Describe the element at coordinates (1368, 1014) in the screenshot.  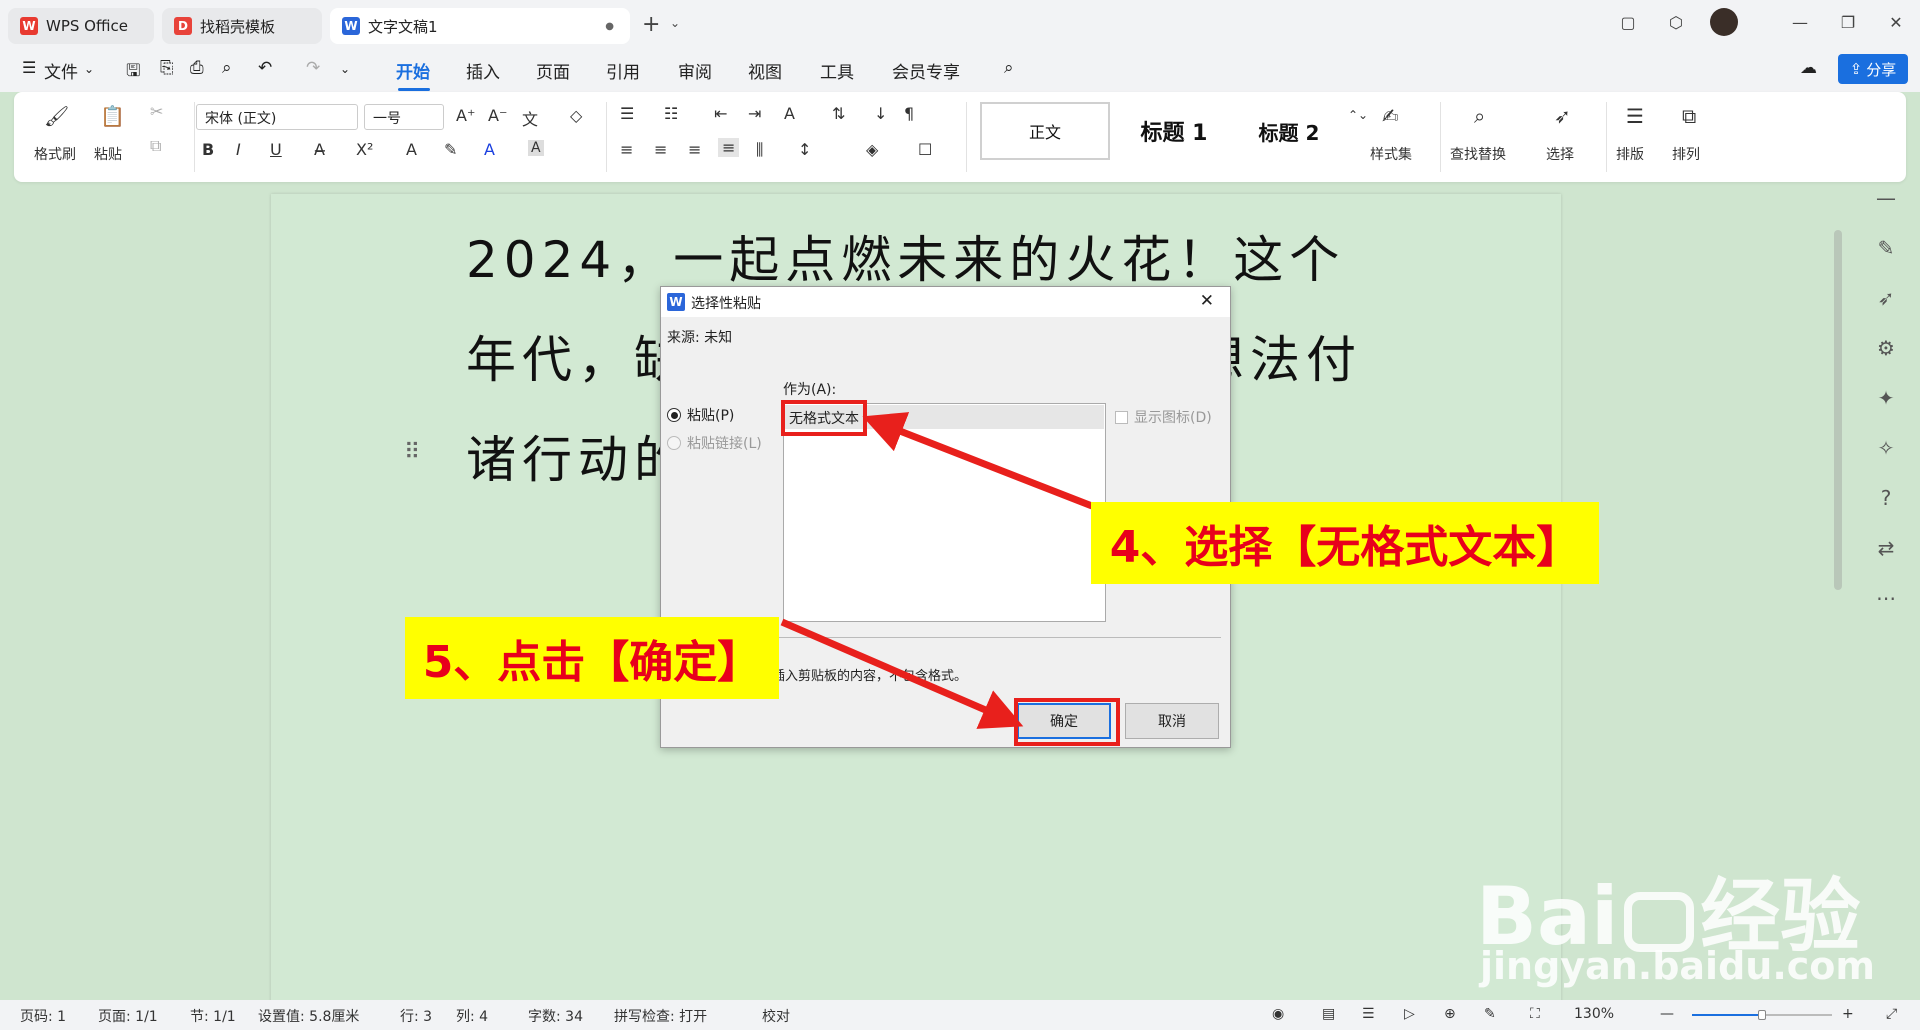
I see `outline-view-icon: ☰` at that location.